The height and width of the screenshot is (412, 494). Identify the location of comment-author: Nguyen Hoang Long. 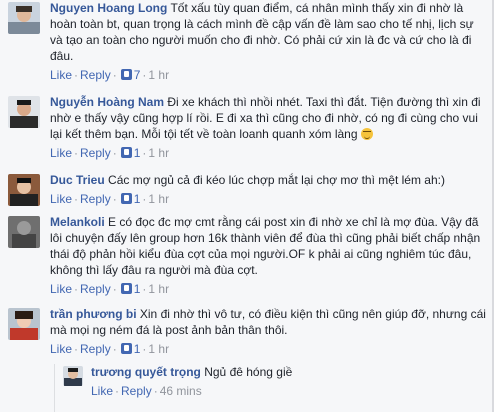
(108, 8).